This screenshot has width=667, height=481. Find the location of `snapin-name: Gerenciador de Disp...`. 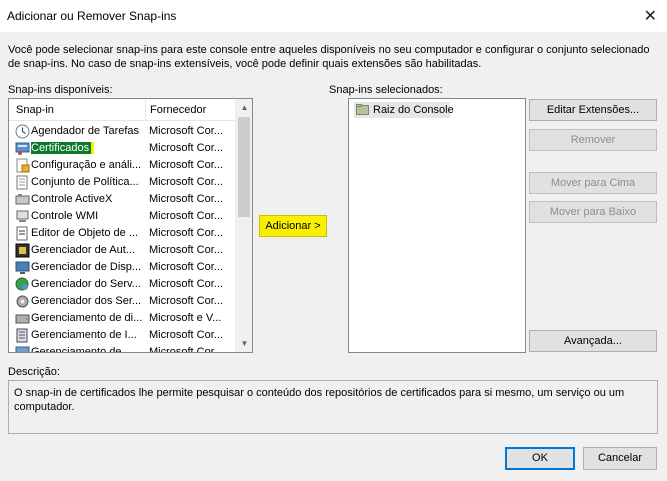

snapin-name: Gerenciador de Disp... is located at coordinates (86, 267).